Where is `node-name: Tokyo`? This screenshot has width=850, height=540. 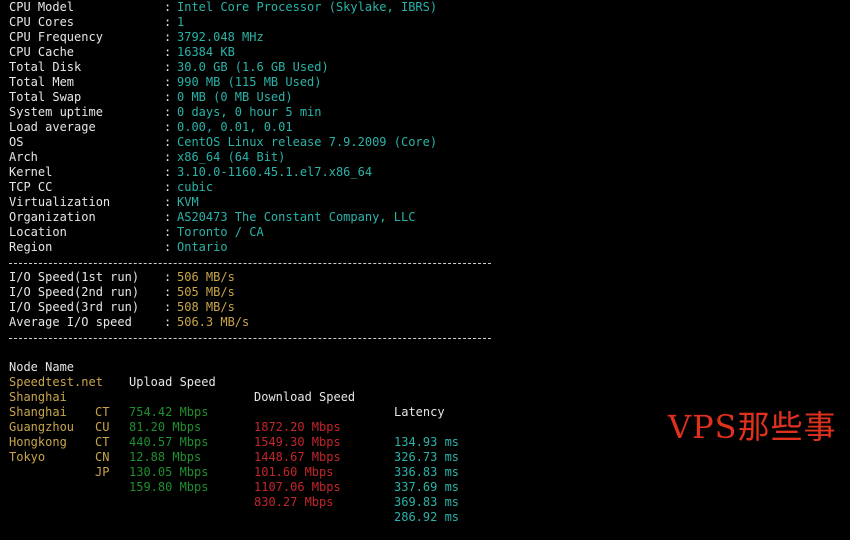 node-name: Tokyo is located at coordinates (27, 457).